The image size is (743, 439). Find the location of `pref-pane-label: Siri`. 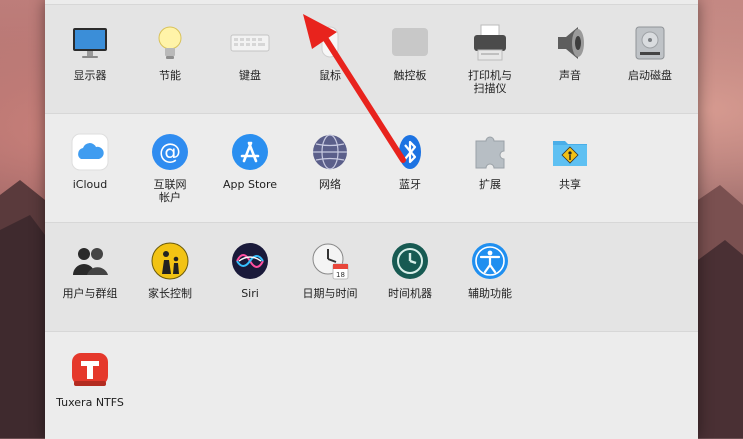

pref-pane-label: Siri is located at coordinates (250, 293).